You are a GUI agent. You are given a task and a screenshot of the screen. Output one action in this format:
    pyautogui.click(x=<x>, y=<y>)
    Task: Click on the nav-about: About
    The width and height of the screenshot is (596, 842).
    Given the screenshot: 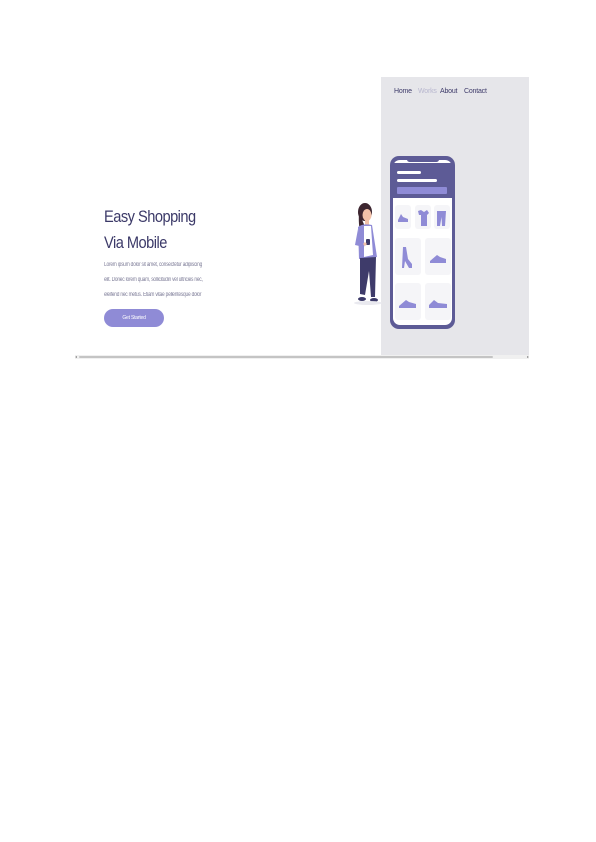 What is the action you would take?
    pyautogui.click(x=449, y=91)
    